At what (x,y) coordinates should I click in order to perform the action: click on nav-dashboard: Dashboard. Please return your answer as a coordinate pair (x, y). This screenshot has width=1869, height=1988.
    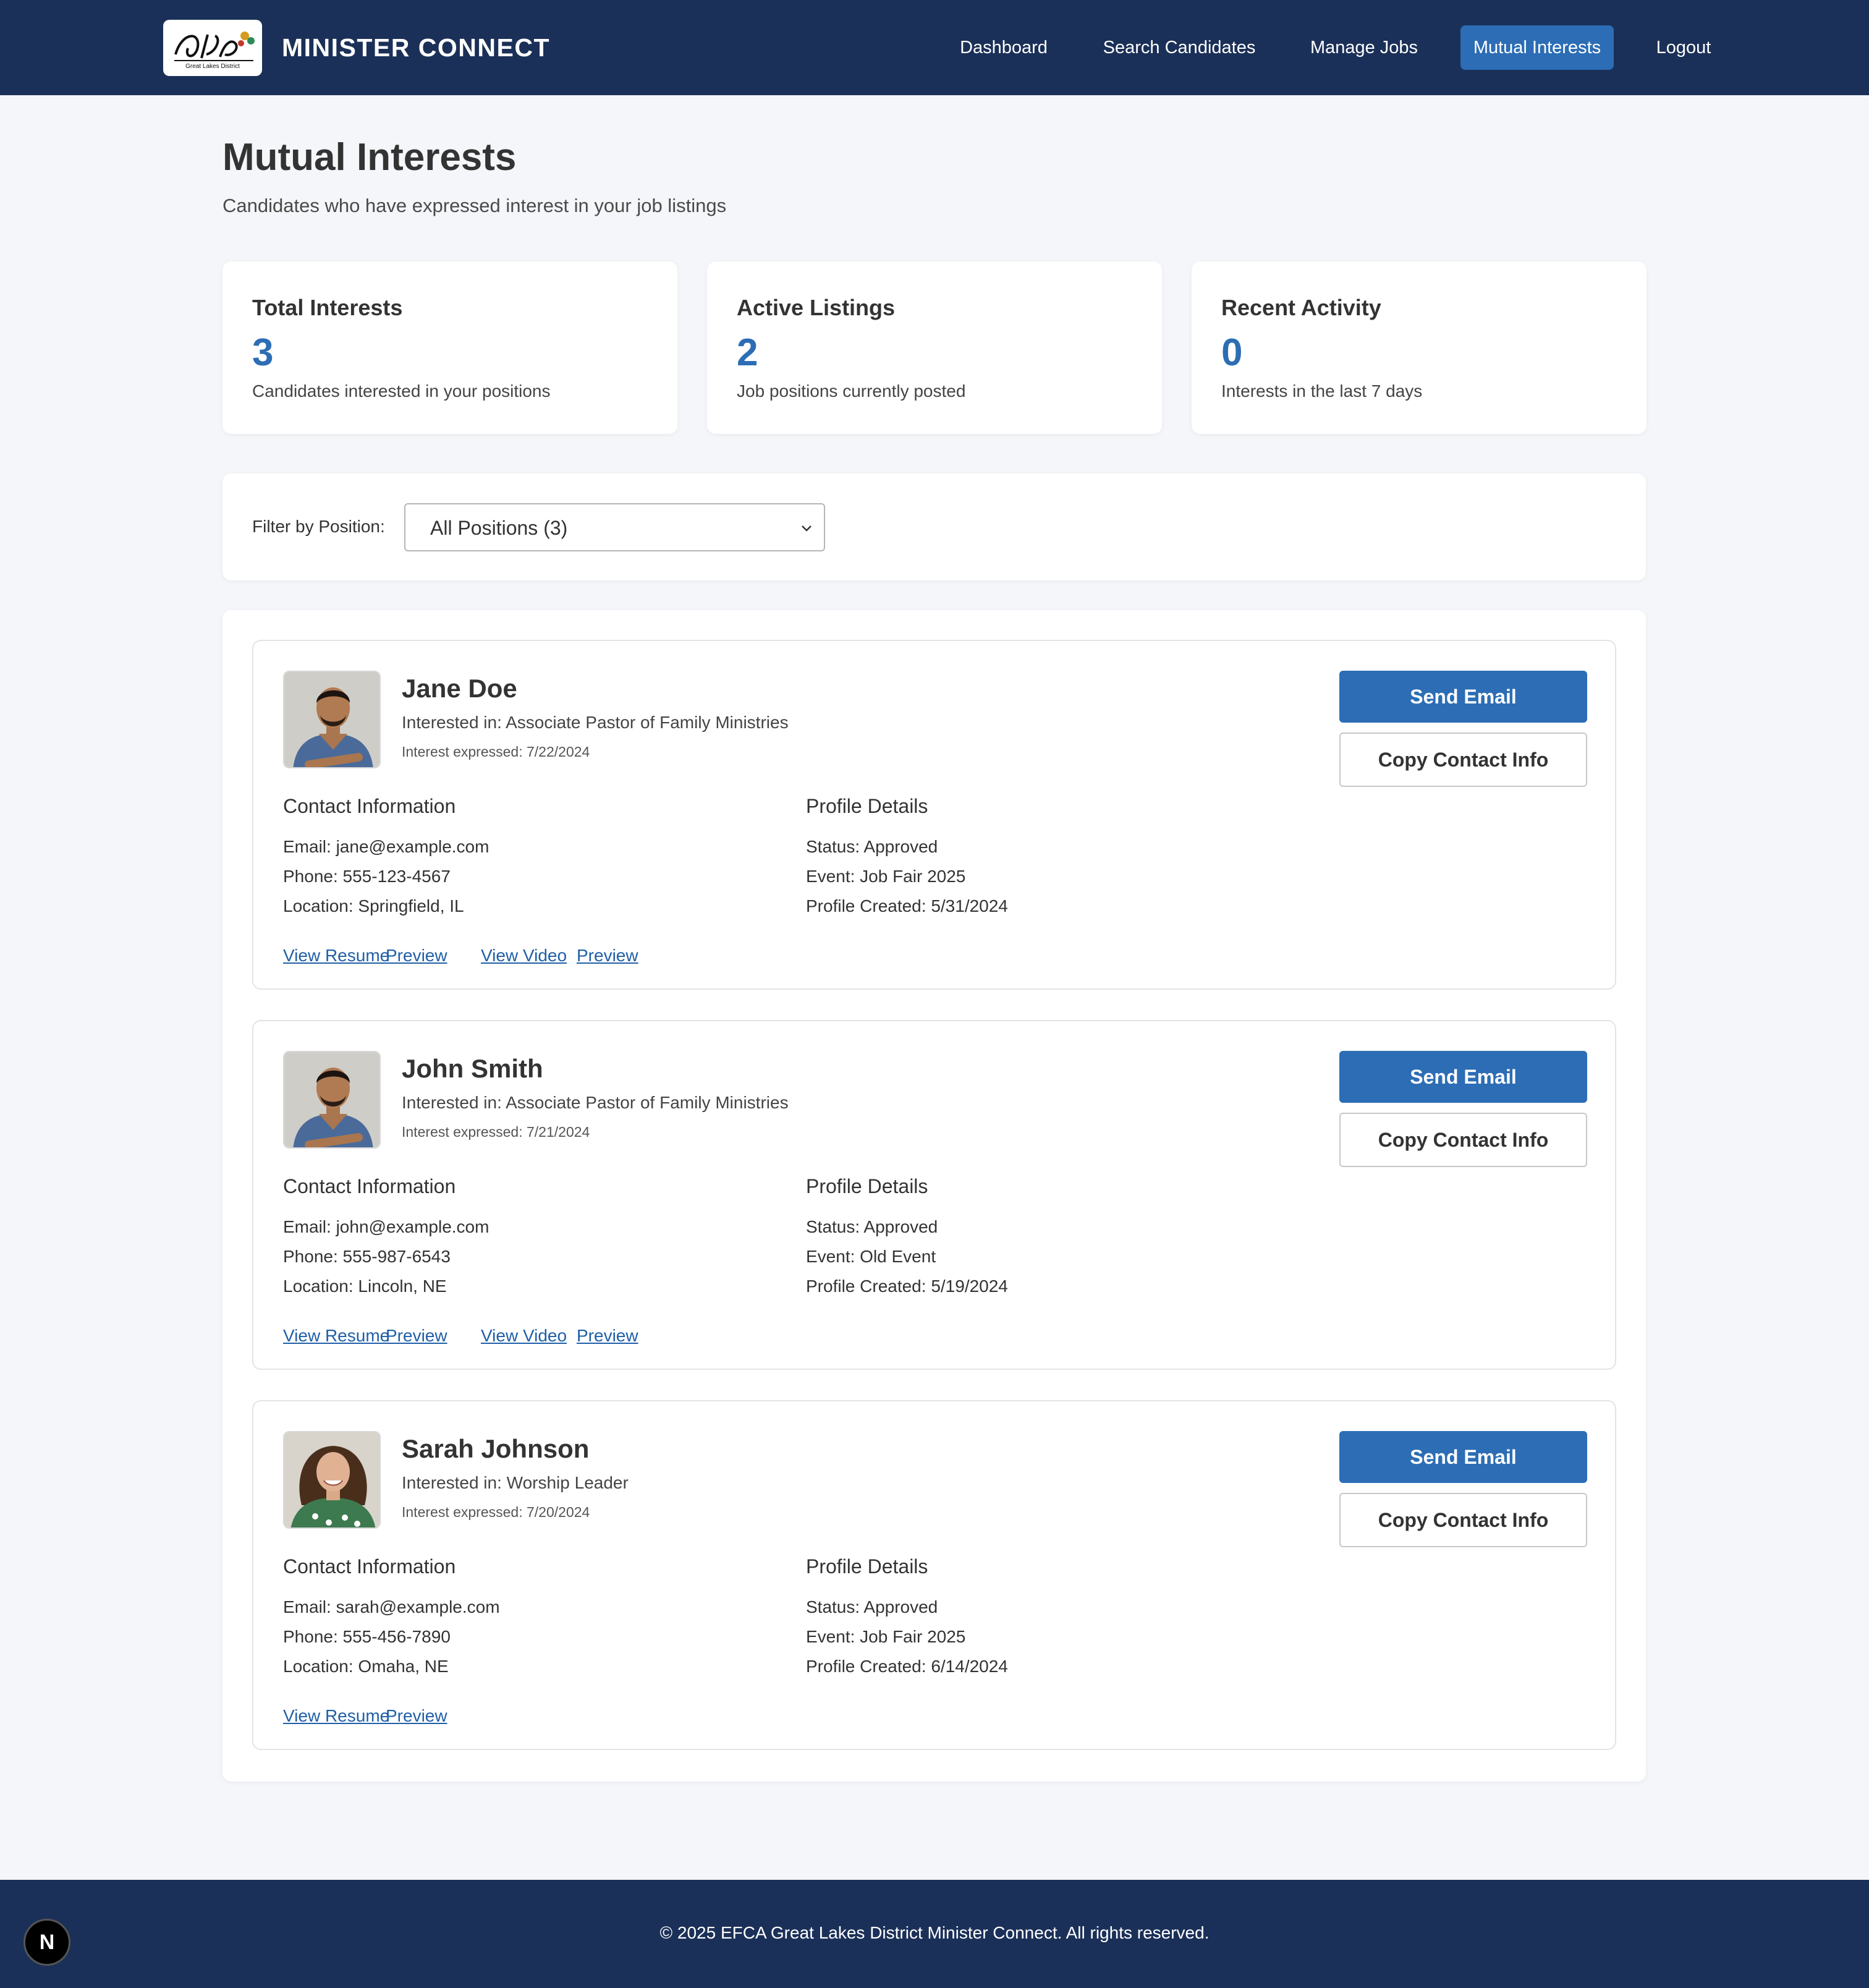
    Looking at the image, I should click on (1004, 47).